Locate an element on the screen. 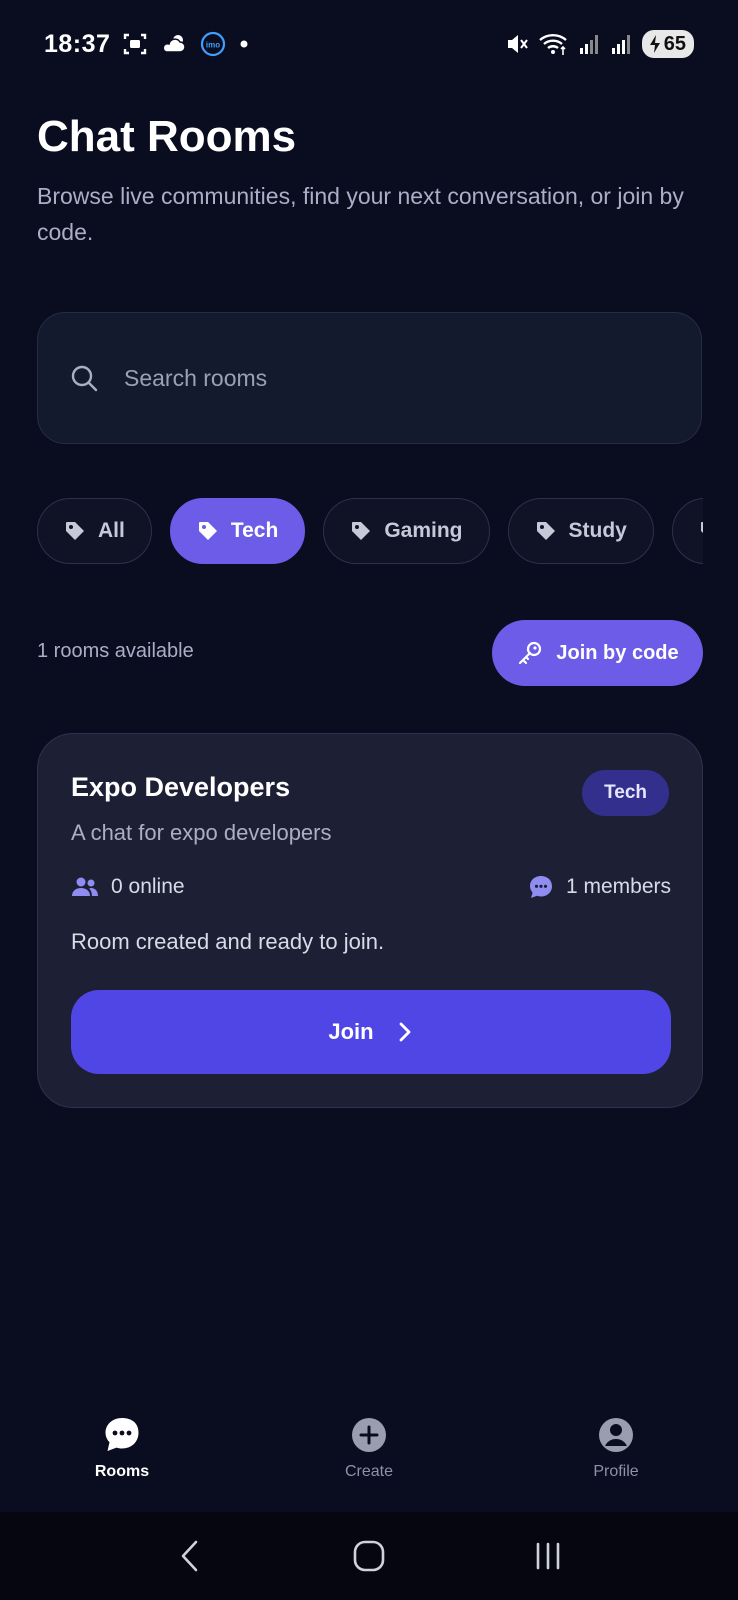 The height and width of the screenshot is (1600, 738). online-stat: 0 online is located at coordinates (128, 887).